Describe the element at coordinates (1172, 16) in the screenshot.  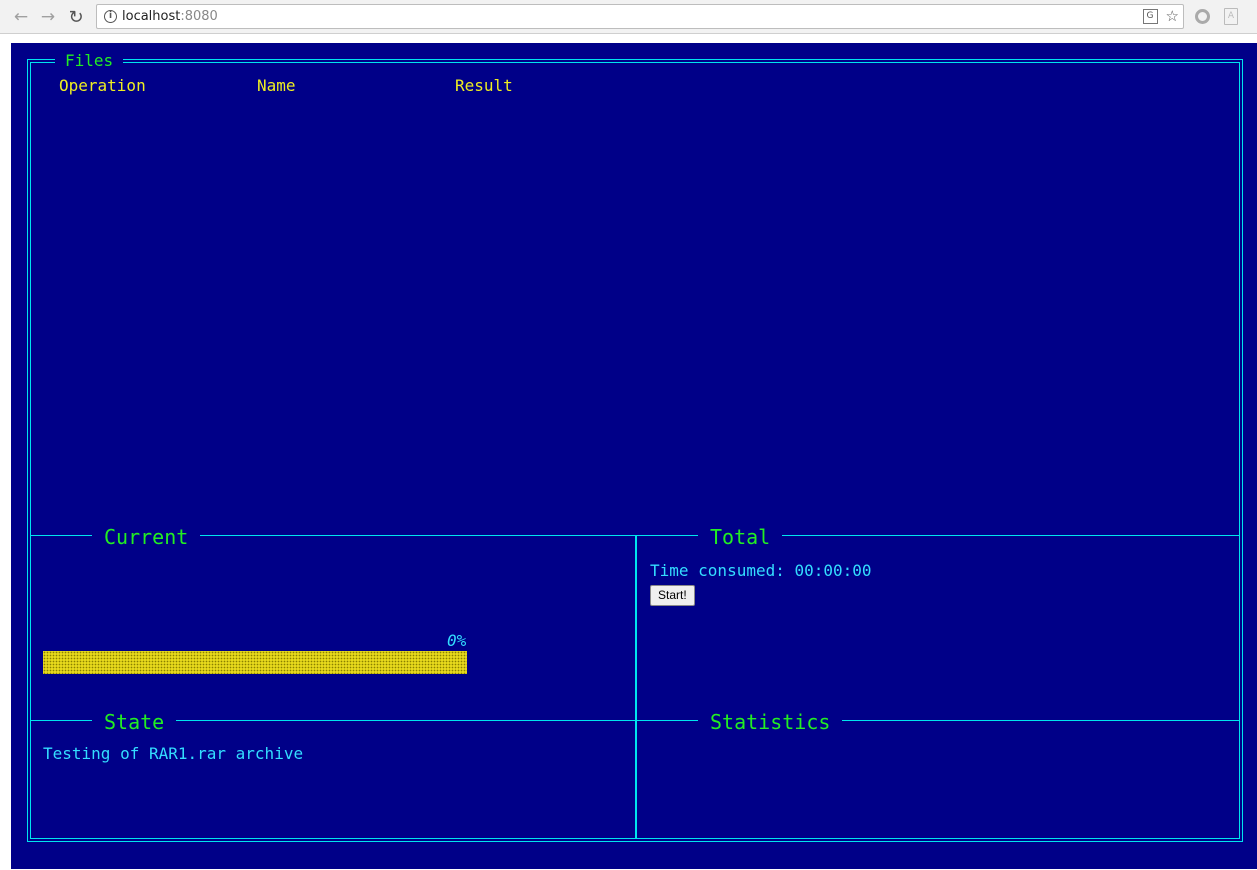
I see `bookmark-star-icon: ☆` at that location.